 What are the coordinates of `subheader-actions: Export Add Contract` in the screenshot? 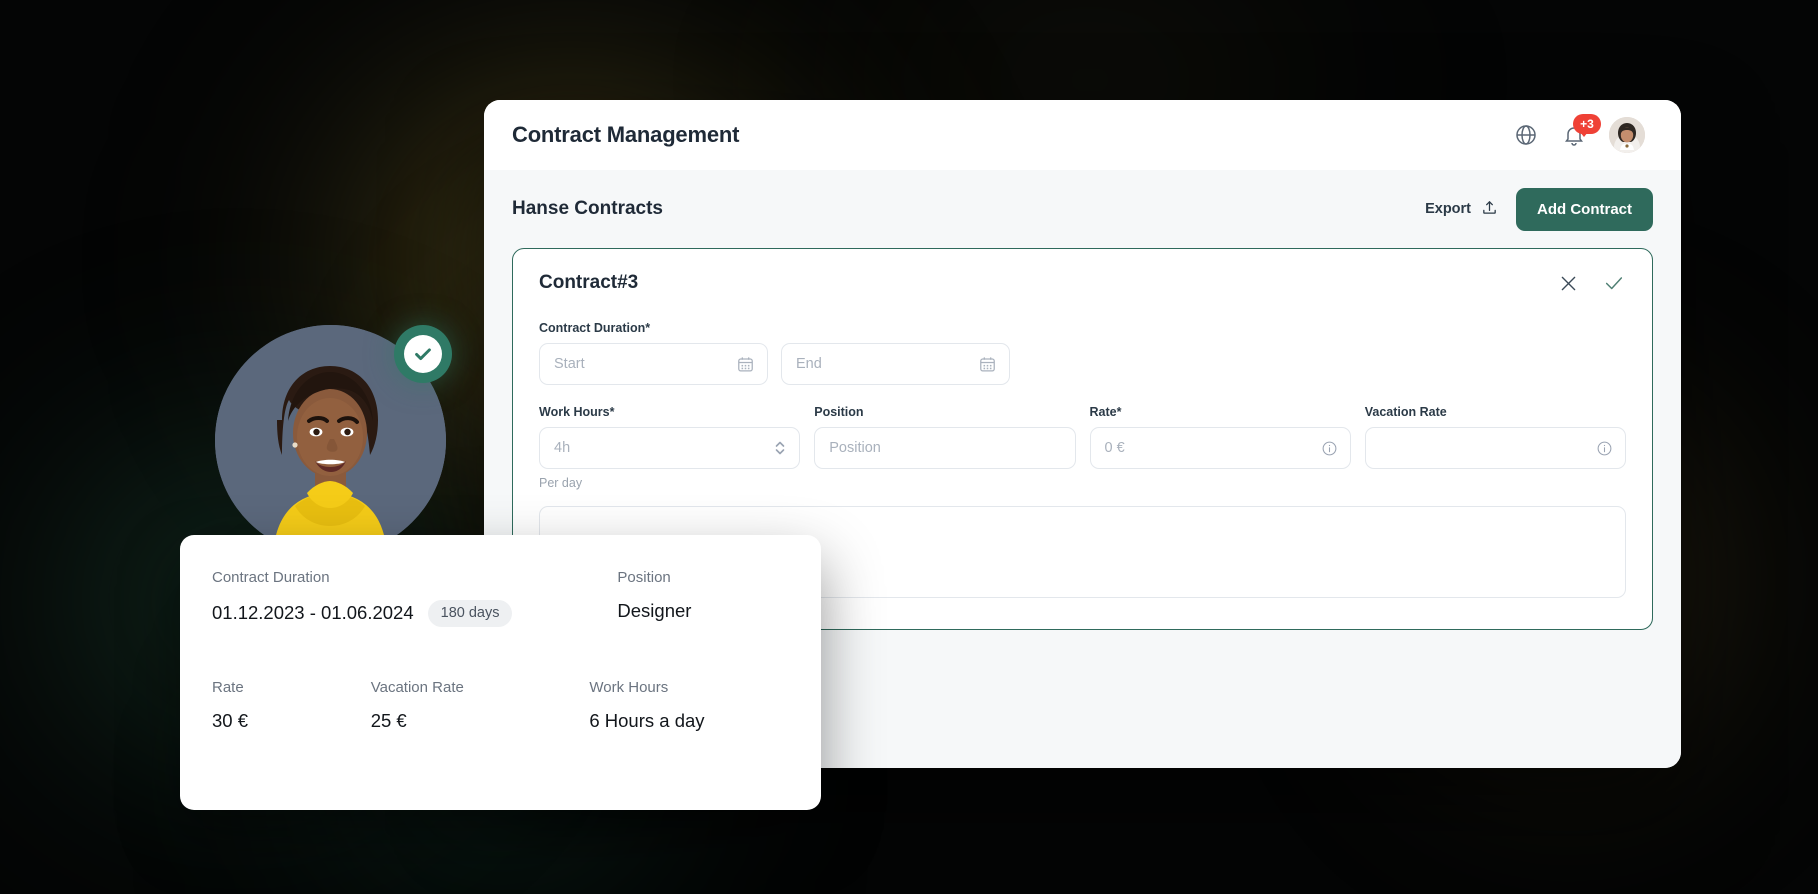 It's located at (1539, 209).